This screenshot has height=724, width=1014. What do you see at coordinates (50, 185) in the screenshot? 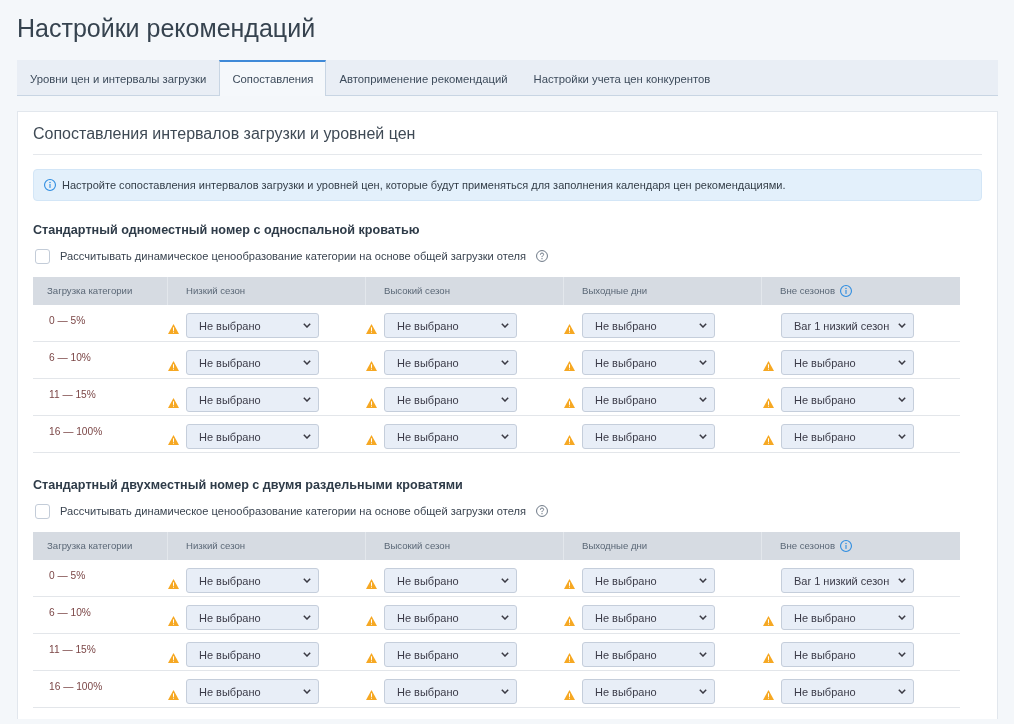
I see `info-icon` at bounding box center [50, 185].